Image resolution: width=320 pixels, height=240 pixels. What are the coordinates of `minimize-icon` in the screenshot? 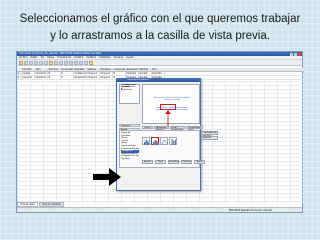 It's located at (291, 54).